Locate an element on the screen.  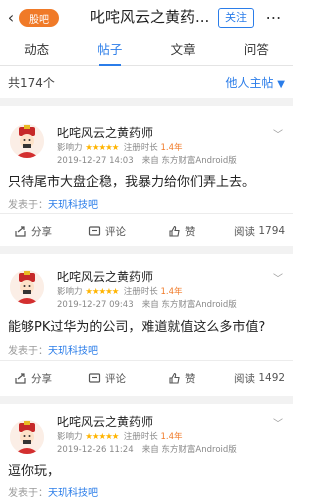
count-bar: 共174个 他人主帖 ▼ is located at coordinates (146, 82).